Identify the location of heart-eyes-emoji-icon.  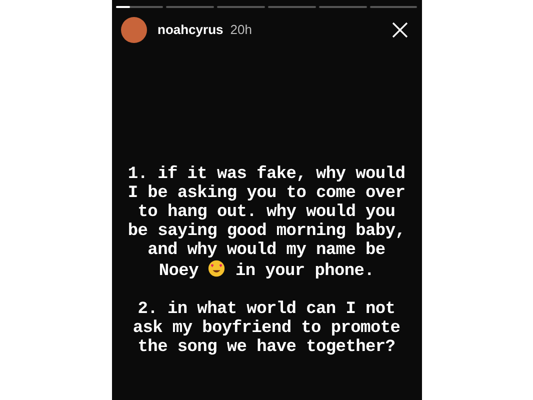
(217, 268).